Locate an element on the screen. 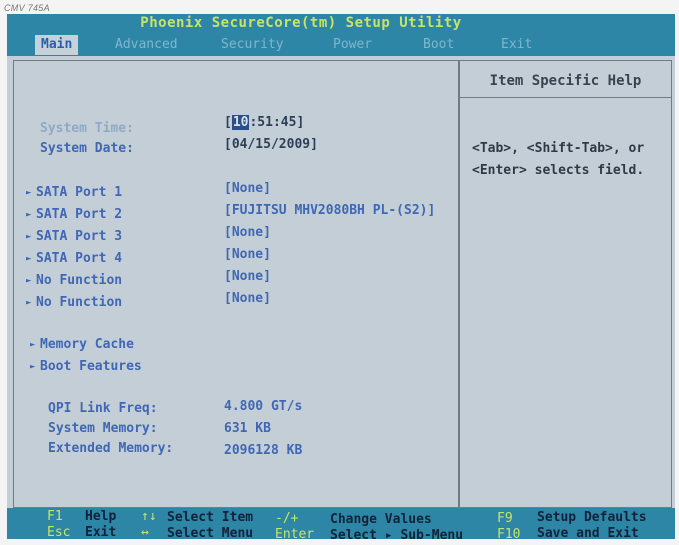 This screenshot has width=679, height=545. no-function-1-value: [None] is located at coordinates (247, 276).